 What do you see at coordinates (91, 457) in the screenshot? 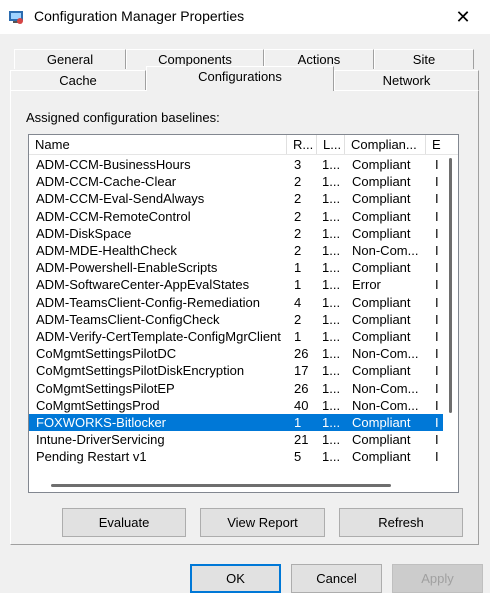
I see `cell-name: Pending Restart v1` at bounding box center [91, 457].